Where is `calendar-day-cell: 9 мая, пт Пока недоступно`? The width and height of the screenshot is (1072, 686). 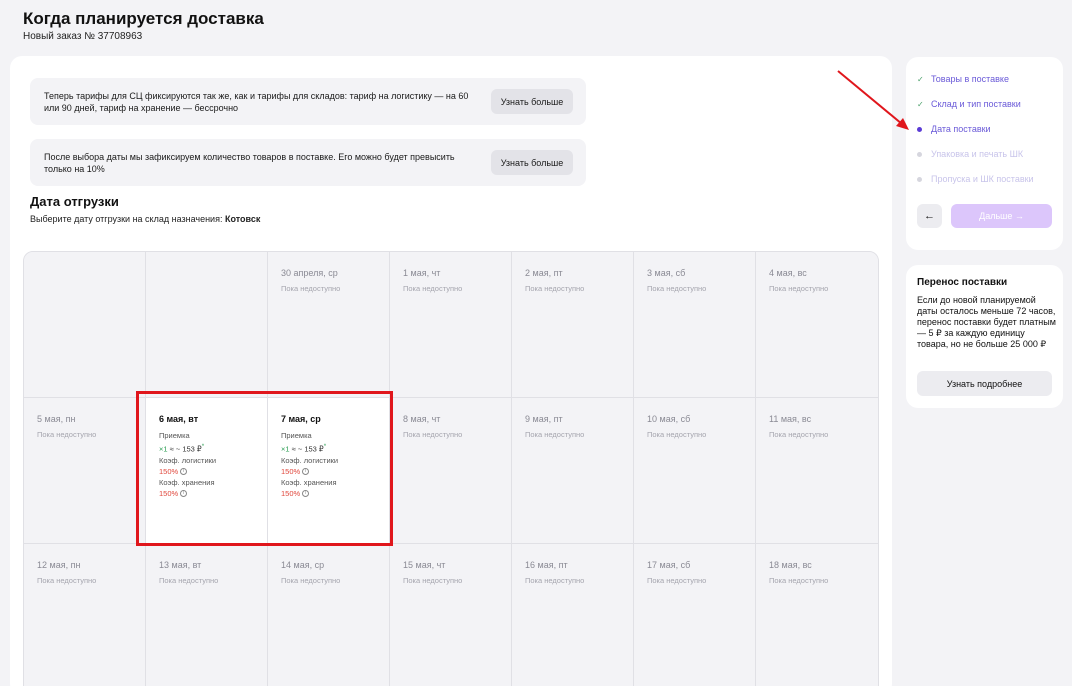 calendar-day-cell: 9 мая, пт Пока недоступно is located at coordinates (573, 471).